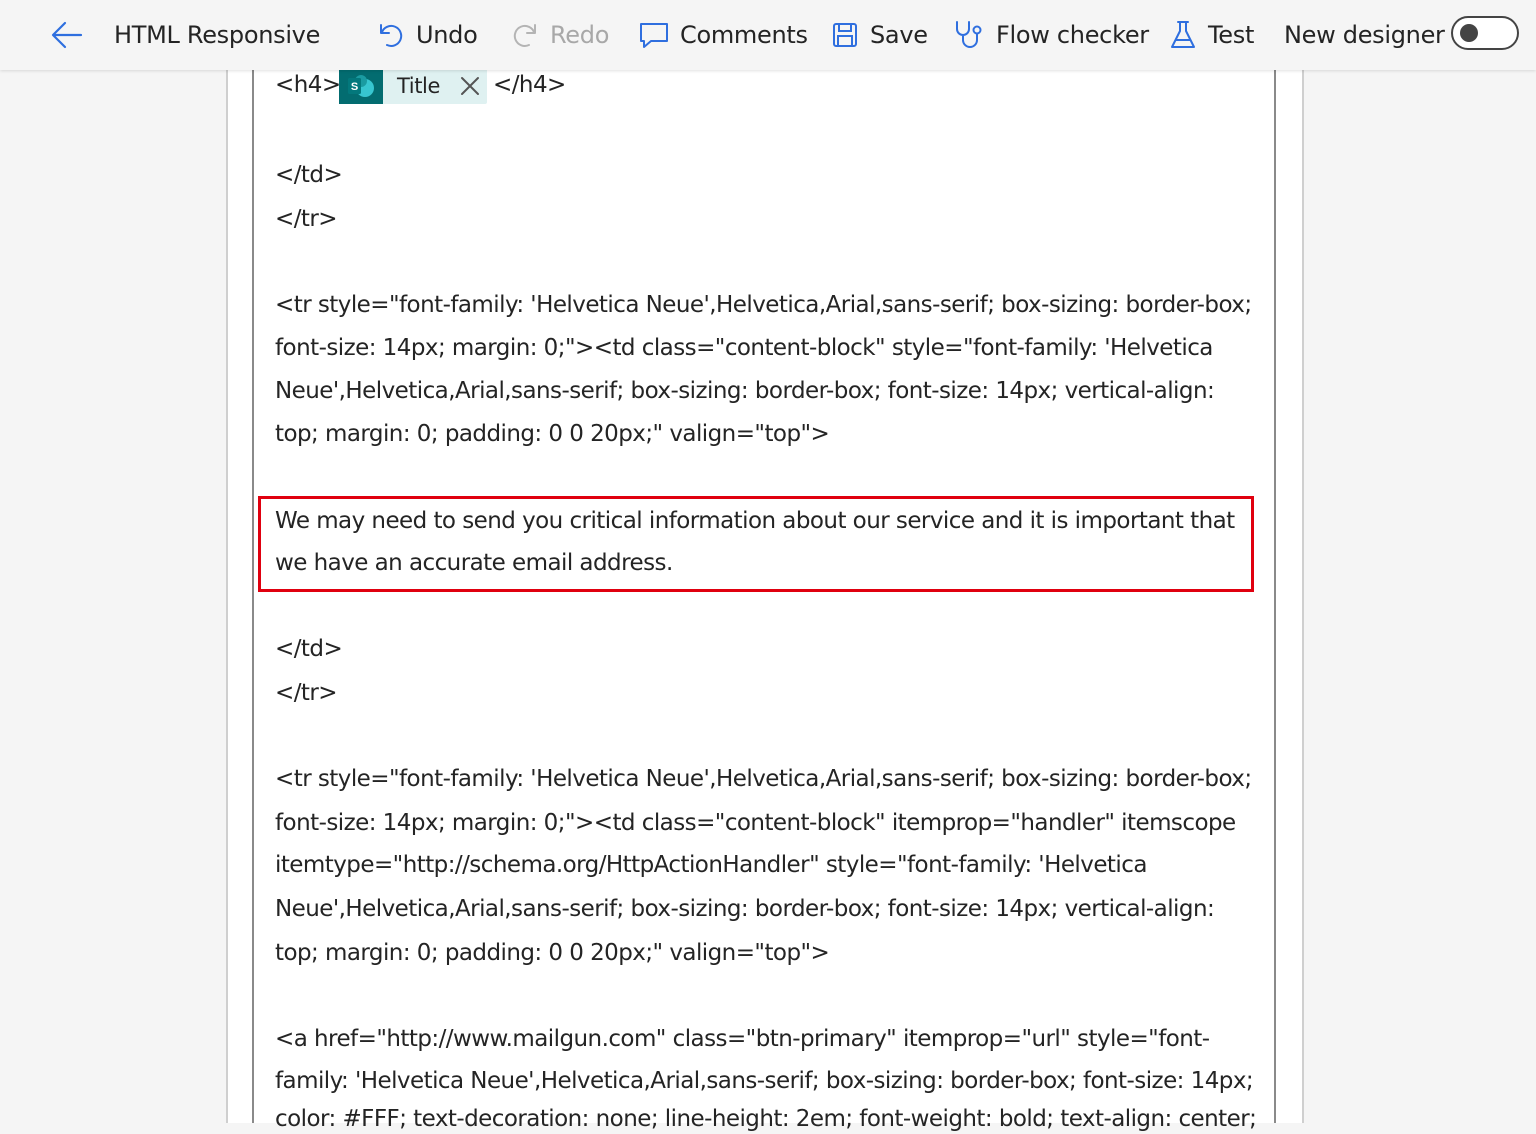  I want to click on svg-text: S, so click(354, 87).